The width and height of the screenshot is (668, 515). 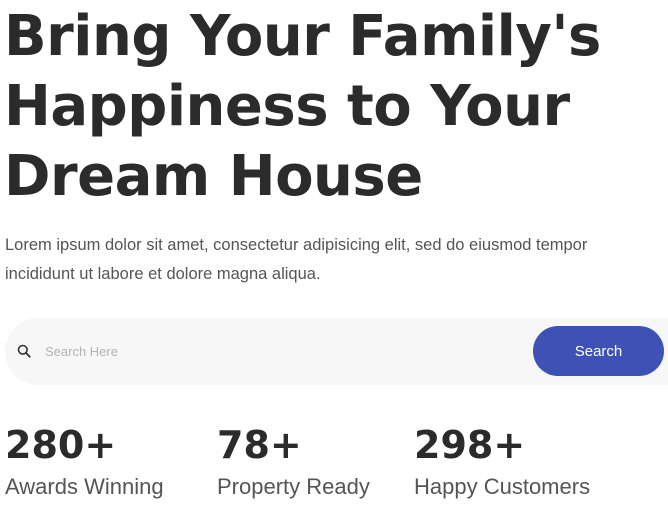 What do you see at coordinates (84, 486) in the screenshot?
I see `stat-label: Awards Winning` at bounding box center [84, 486].